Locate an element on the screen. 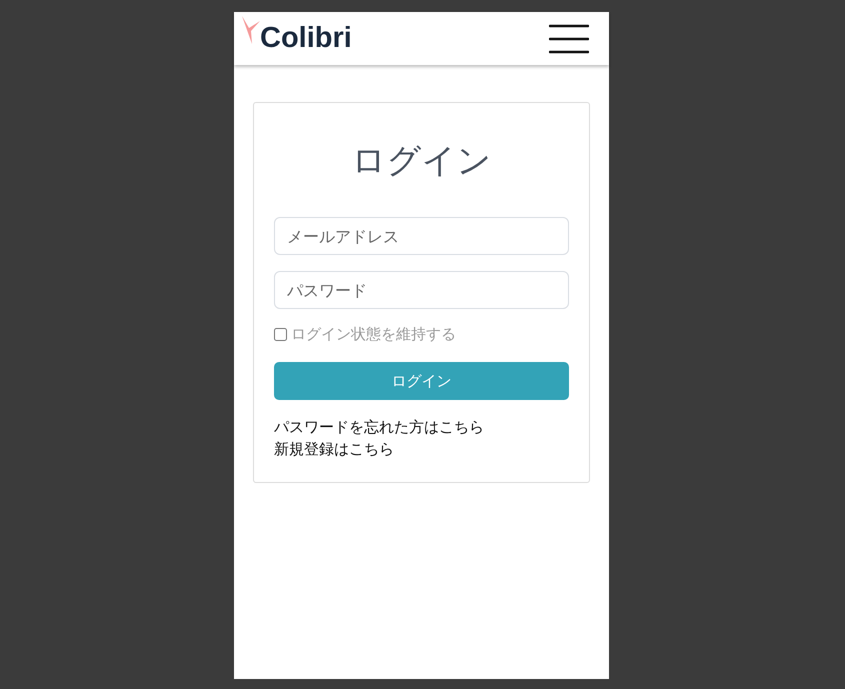 This screenshot has height=689, width=845. text-link: 新規登録はこちら is located at coordinates (421, 449).